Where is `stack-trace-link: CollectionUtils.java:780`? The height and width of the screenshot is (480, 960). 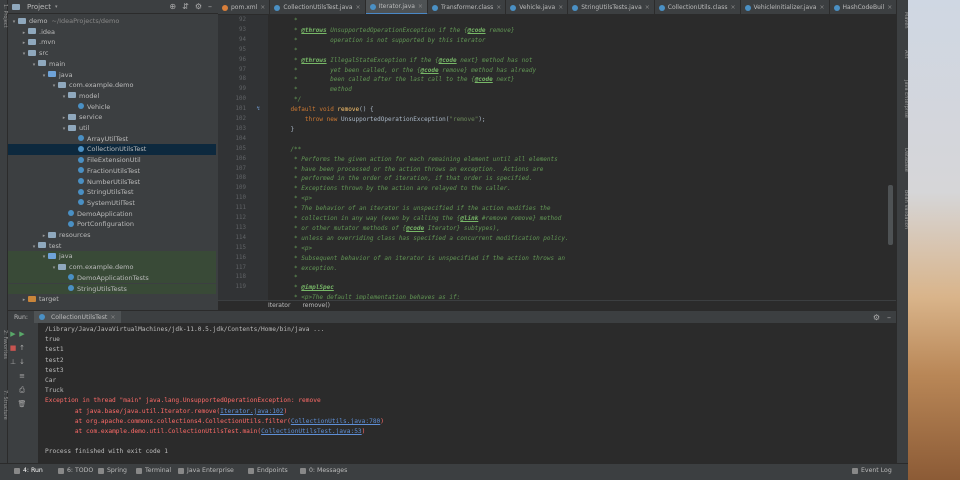
stack-trace-link: CollectionUtils.java:780 is located at coordinates (335, 421).